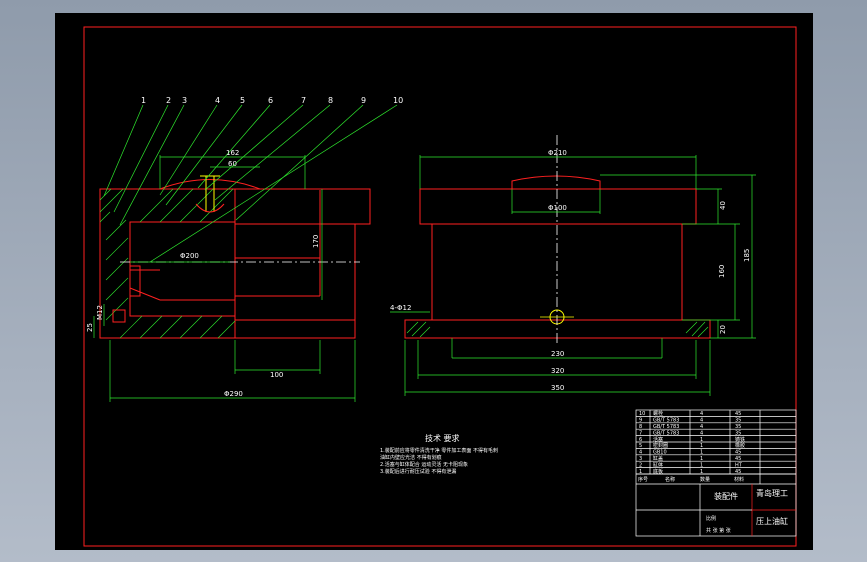 The height and width of the screenshot is (562, 867). Describe the element at coordinates (217, 100) in the screenshot. I see `balloon-4: 4` at that location.